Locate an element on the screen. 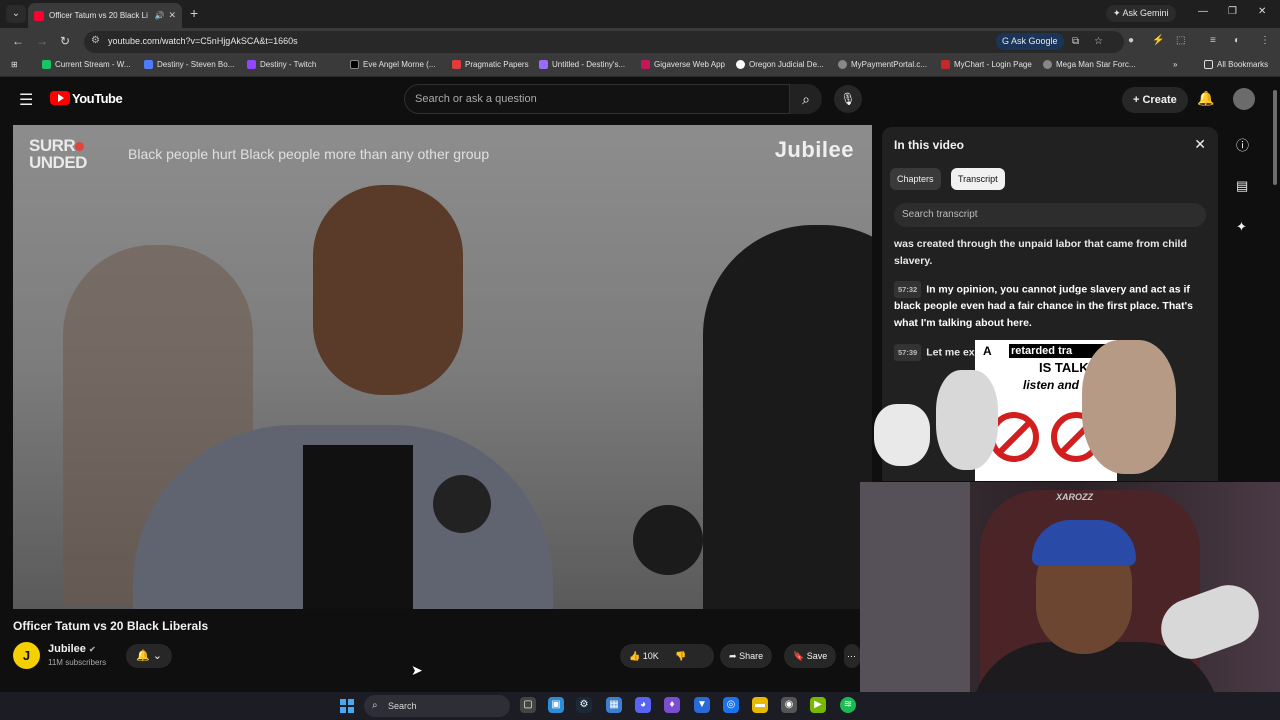 The width and height of the screenshot is (1280, 720). create-button: + Create is located at coordinates (1155, 100).